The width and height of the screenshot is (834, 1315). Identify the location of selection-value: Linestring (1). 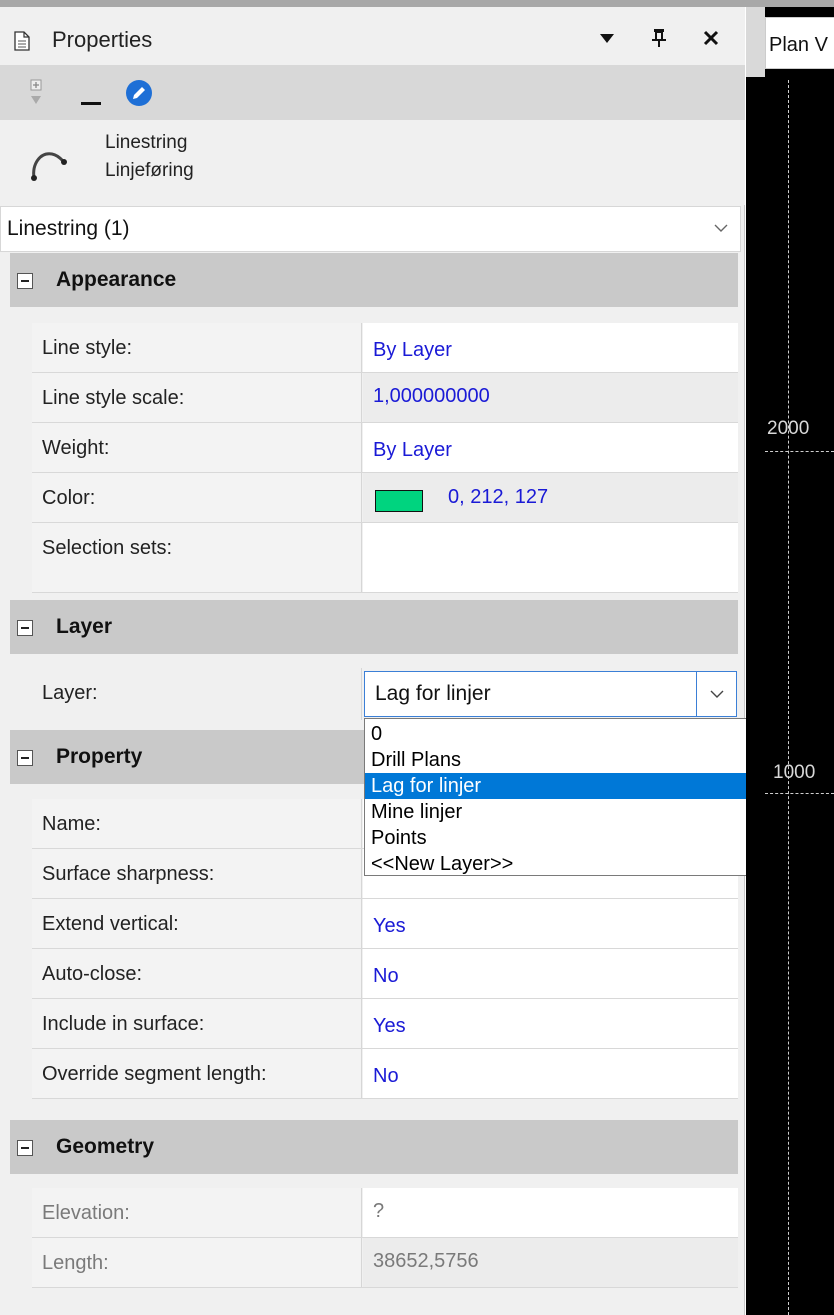
(68, 228).